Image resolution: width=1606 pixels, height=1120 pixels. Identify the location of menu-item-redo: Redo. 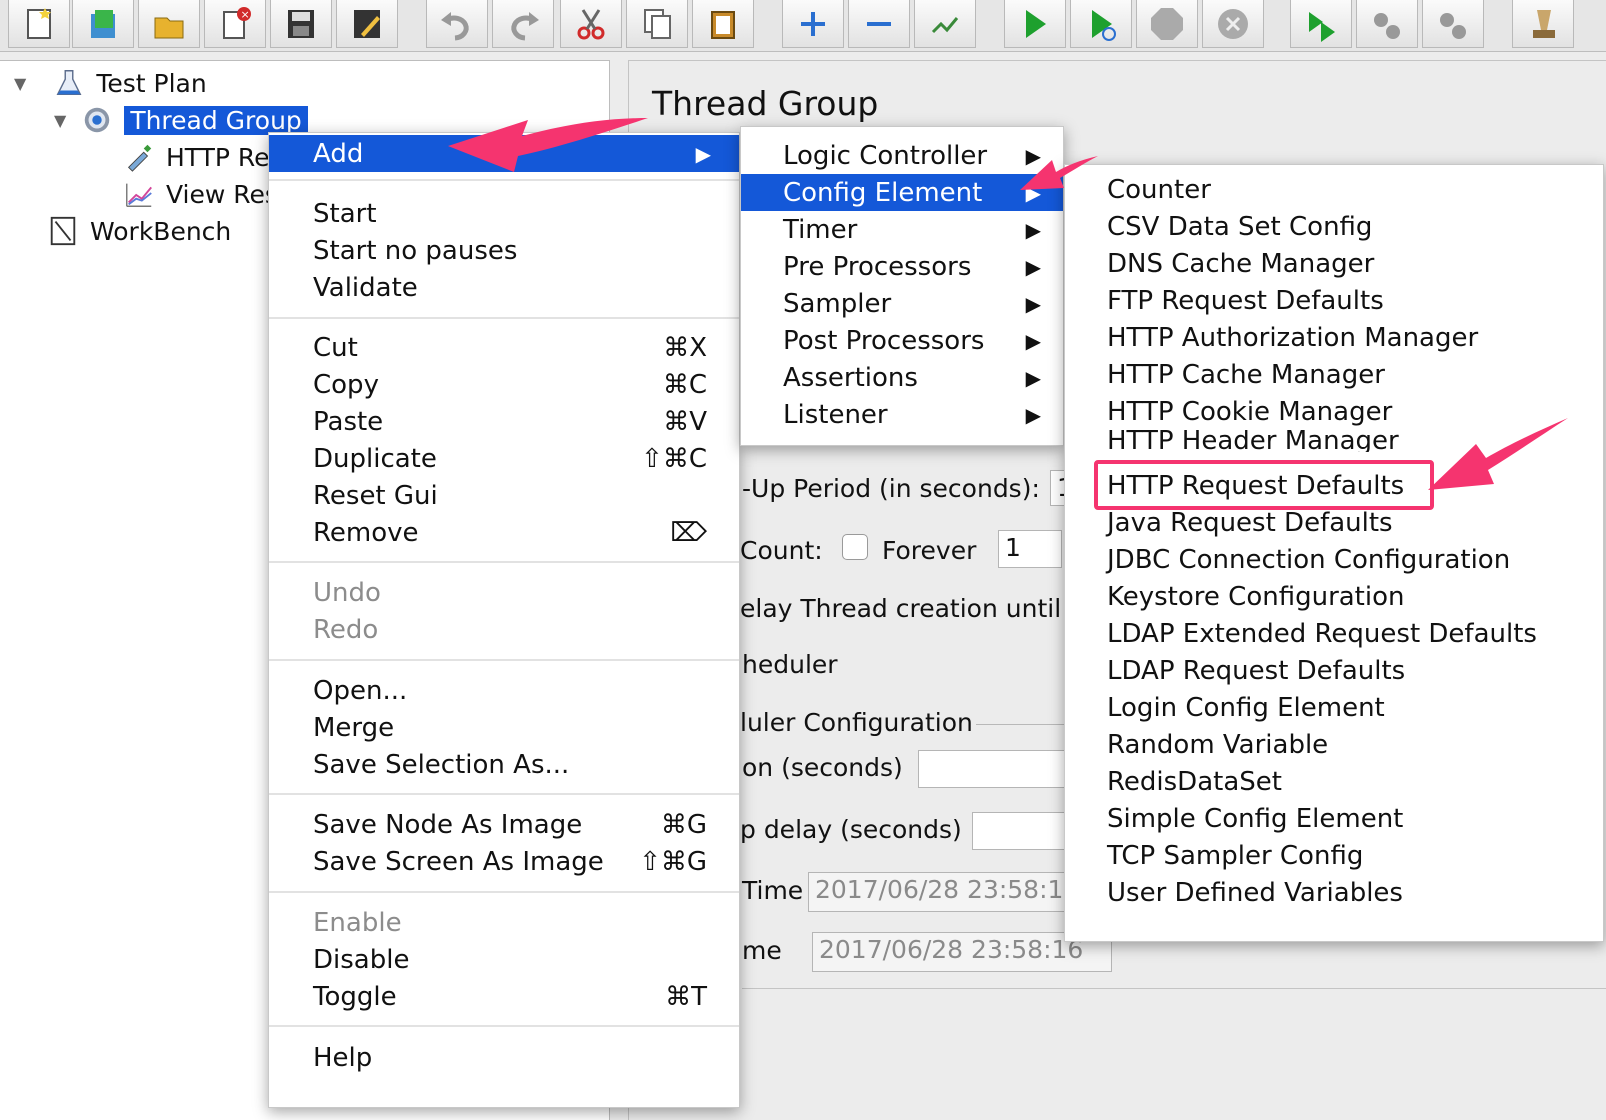
(504, 629).